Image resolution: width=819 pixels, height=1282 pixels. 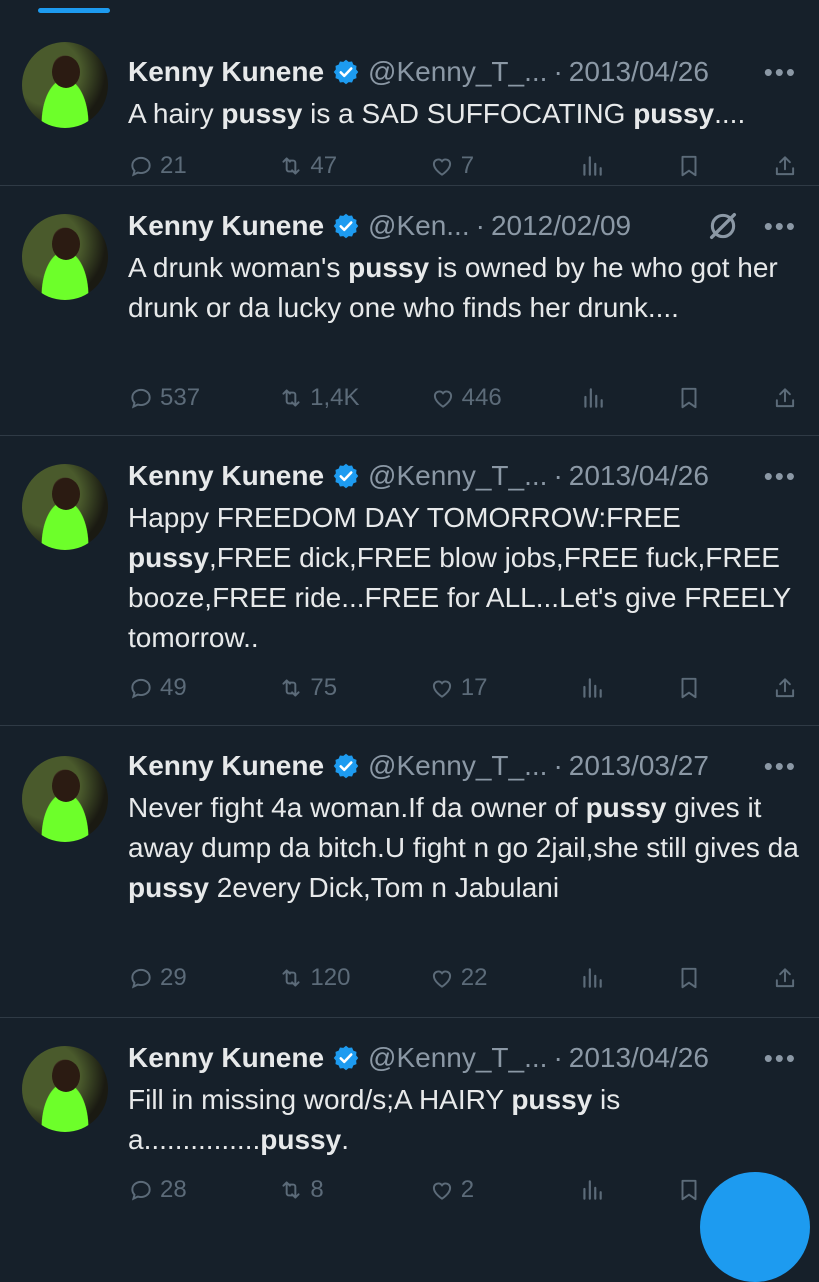 What do you see at coordinates (469, 978) in the screenshot?
I see `like-button: 22` at bounding box center [469, 978].